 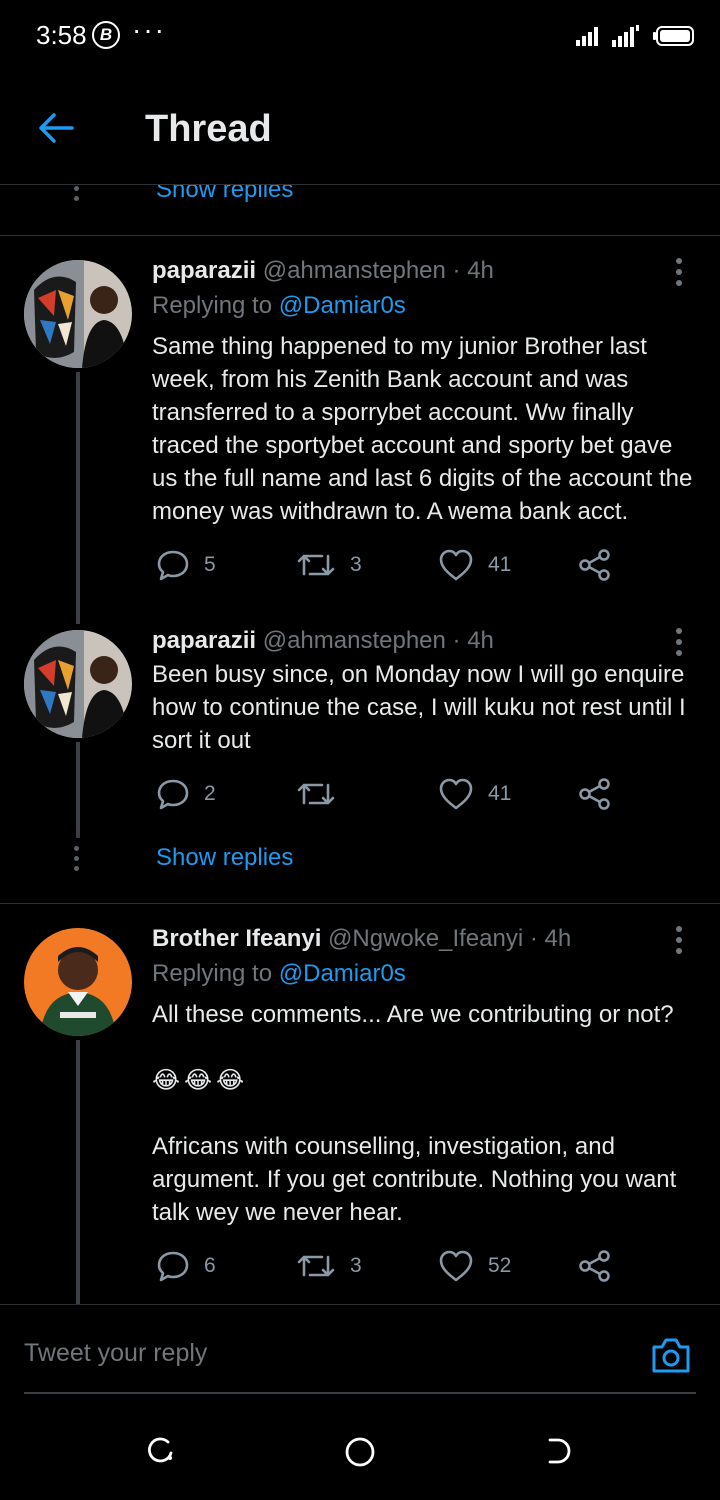 I want to click on page-title: Thread, so click(x=208, y=129).